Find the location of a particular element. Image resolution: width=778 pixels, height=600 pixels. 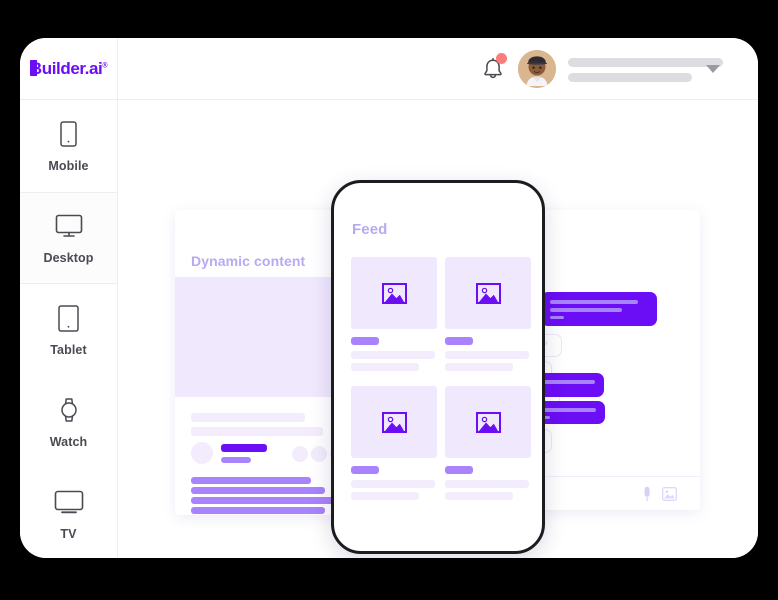

avatar-placeholder is located at coordinates (202, 453).